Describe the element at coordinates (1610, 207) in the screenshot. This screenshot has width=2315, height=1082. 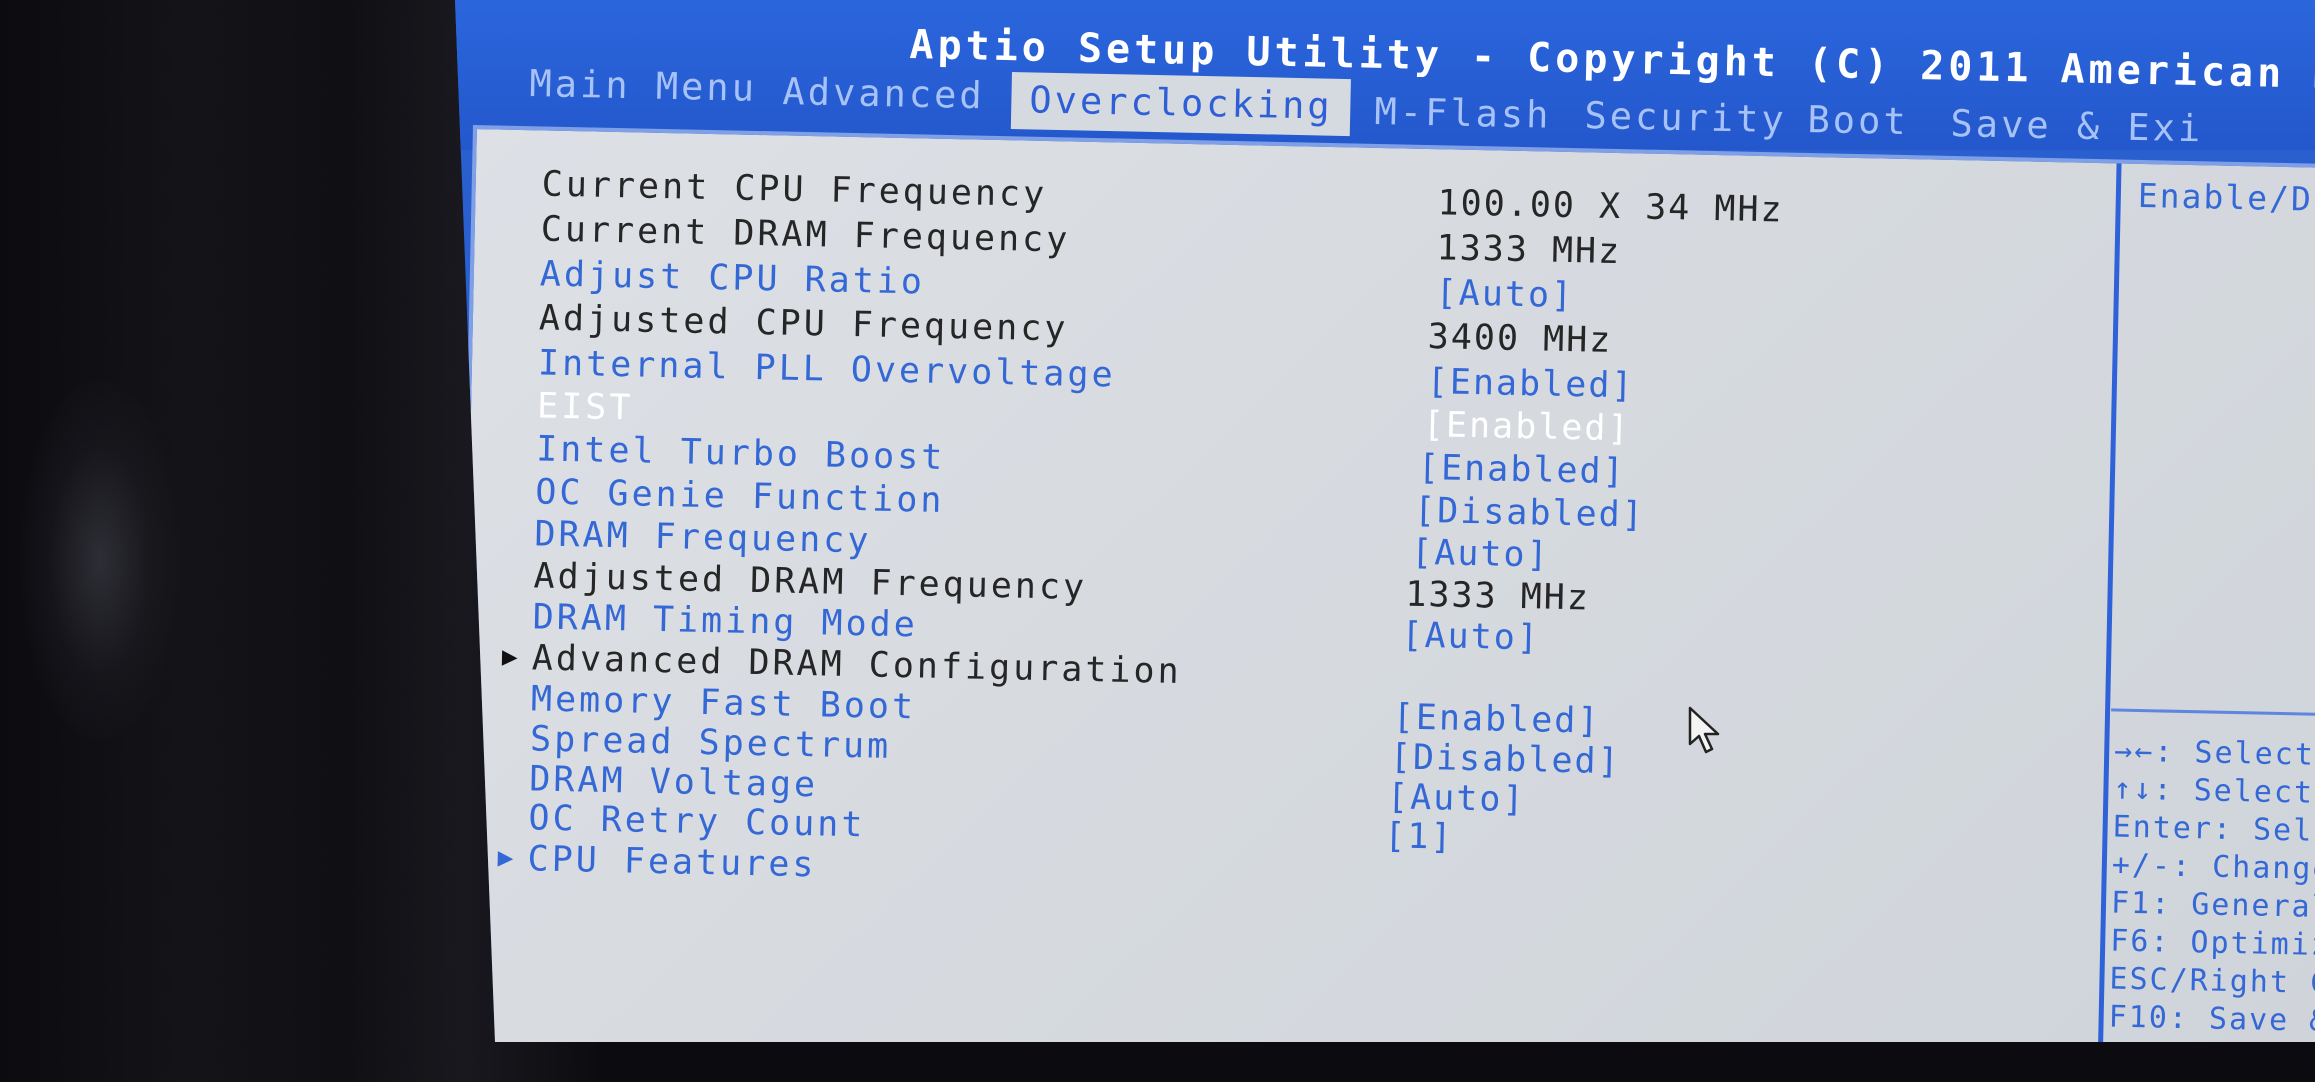
I see `setting-value: 100.00 X 34 MHz` at that location.